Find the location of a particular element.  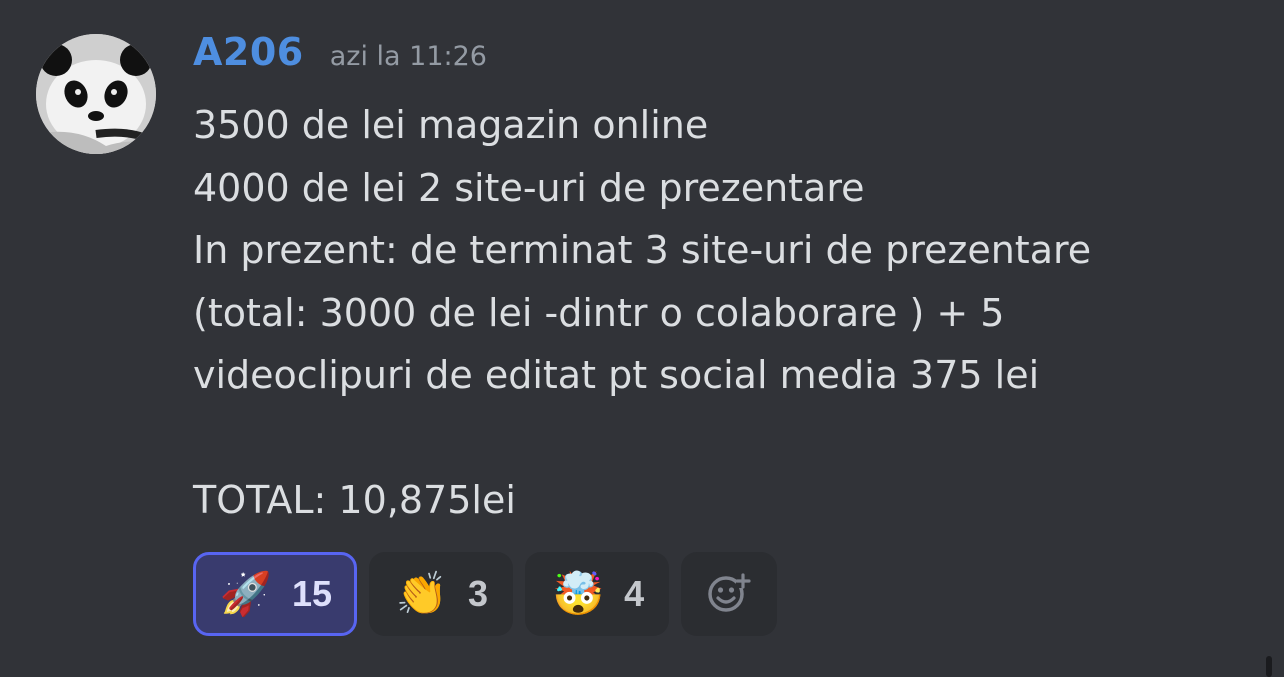

reactions-bar: 🚀 15 👏 3 🤯 4 is located at coordinates (485, 594).